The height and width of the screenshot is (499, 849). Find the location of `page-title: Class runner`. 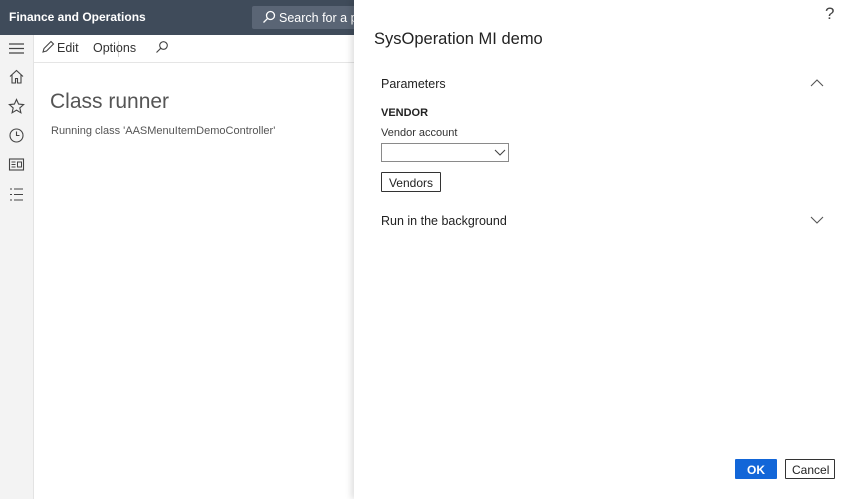

page-title: Class runner is located at coordinates (110, 101).